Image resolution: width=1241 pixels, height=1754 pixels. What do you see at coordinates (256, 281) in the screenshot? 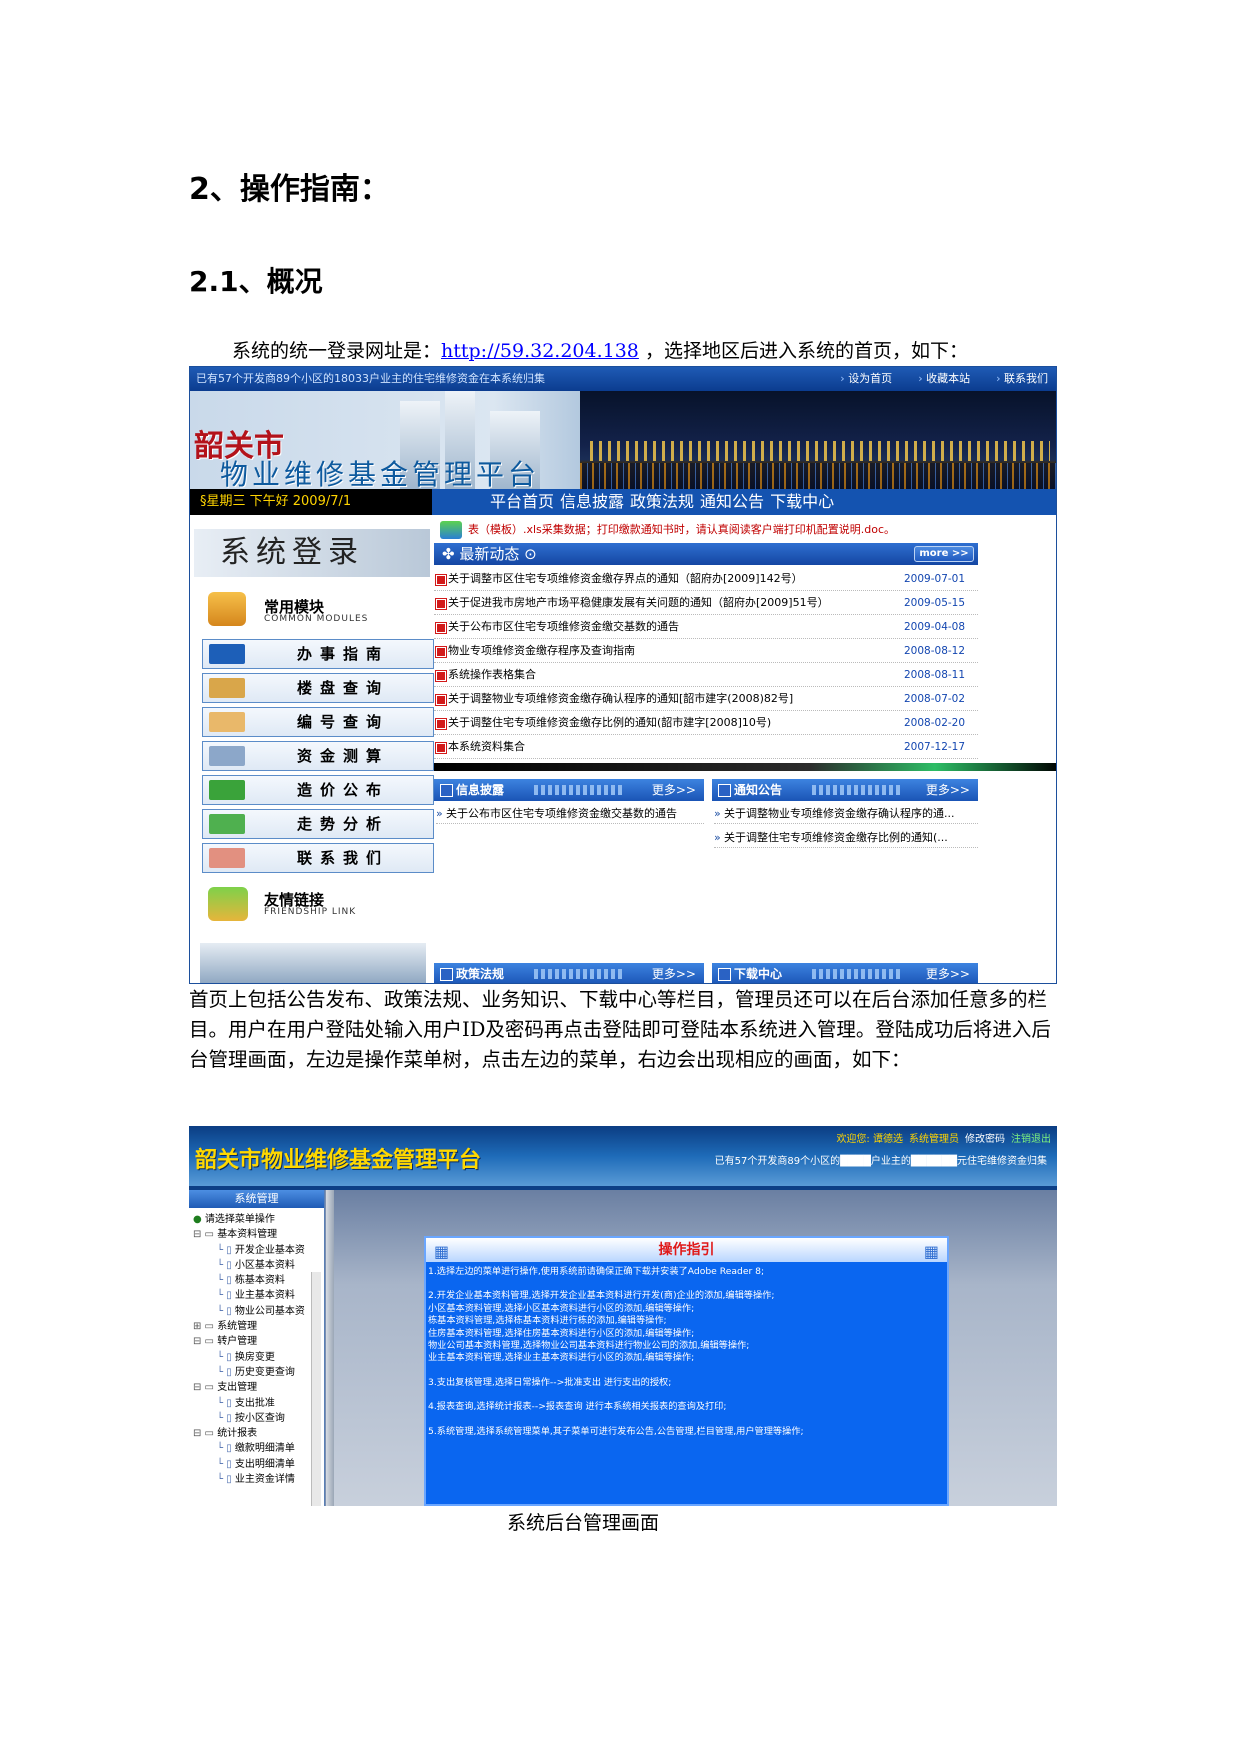
I see `subsection-heading: 2.1、概况` at bounding box center [256, 281].